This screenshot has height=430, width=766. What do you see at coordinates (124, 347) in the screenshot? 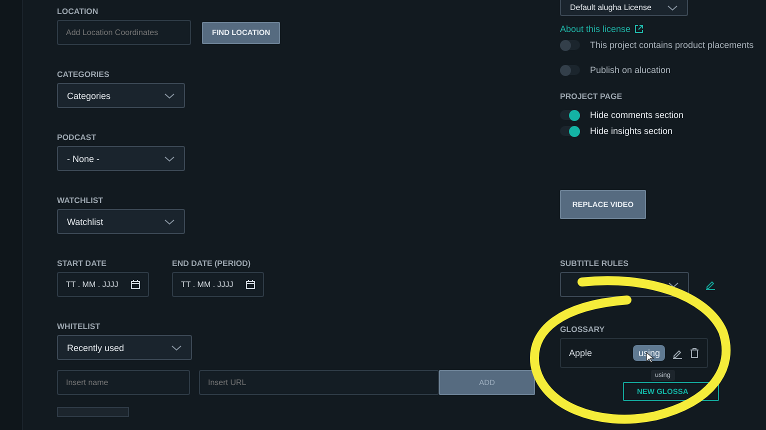
I see `dropdown: Recently used` at bounding box center [124, 347].